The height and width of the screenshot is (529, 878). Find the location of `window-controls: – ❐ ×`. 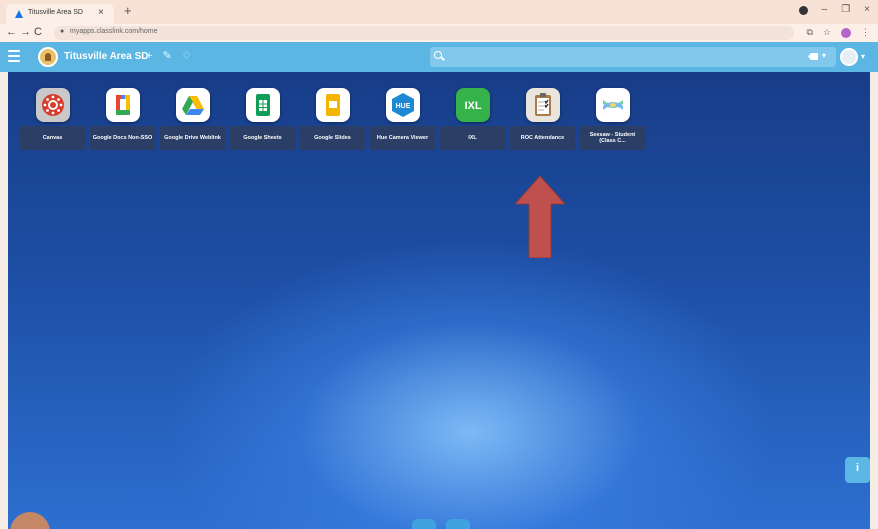

window-controls: – ❐ × is located at coordinates (834, 10).